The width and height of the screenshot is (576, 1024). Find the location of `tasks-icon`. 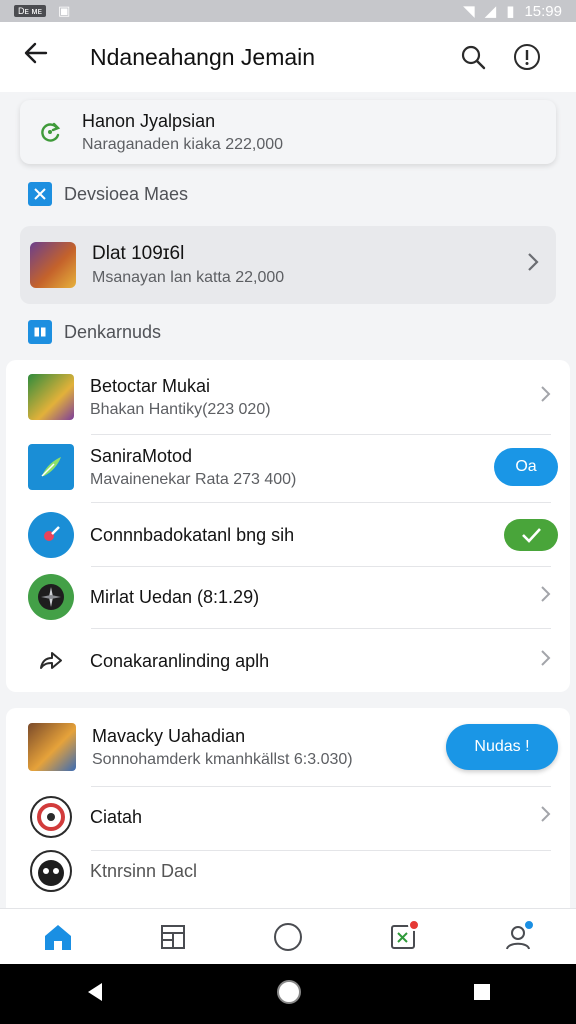

tasks-icon is located at coordinates (403, 937).